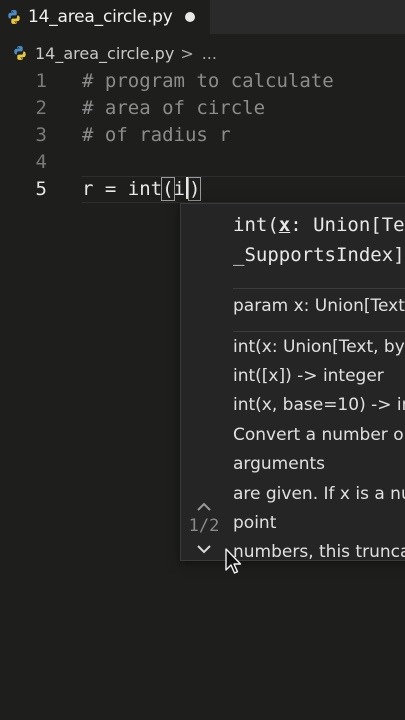  I want to click on doc-line: int([x]) -> integer, so click(308, 376).